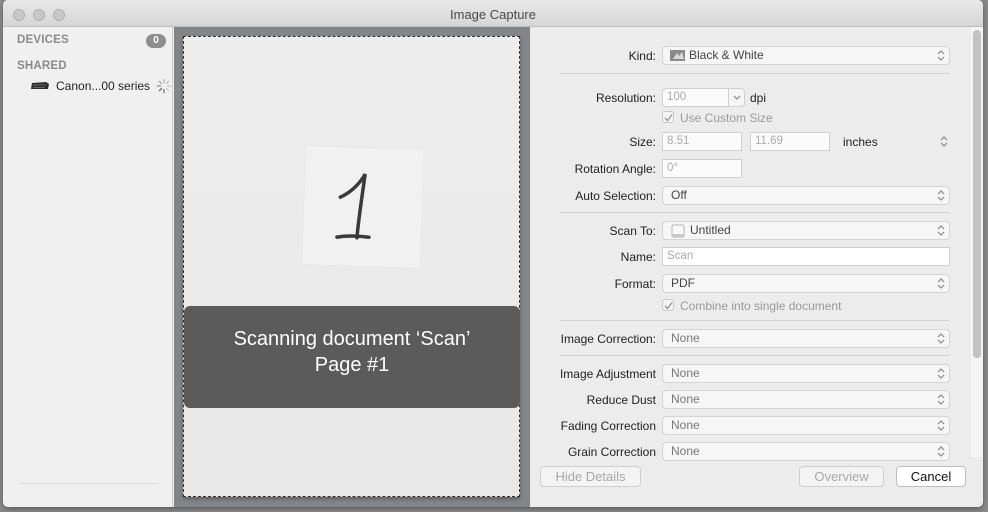 This screenshot has height=512, width=988. I want to click on reduce-dust-label: Reduce Dust, so click(621, 400).